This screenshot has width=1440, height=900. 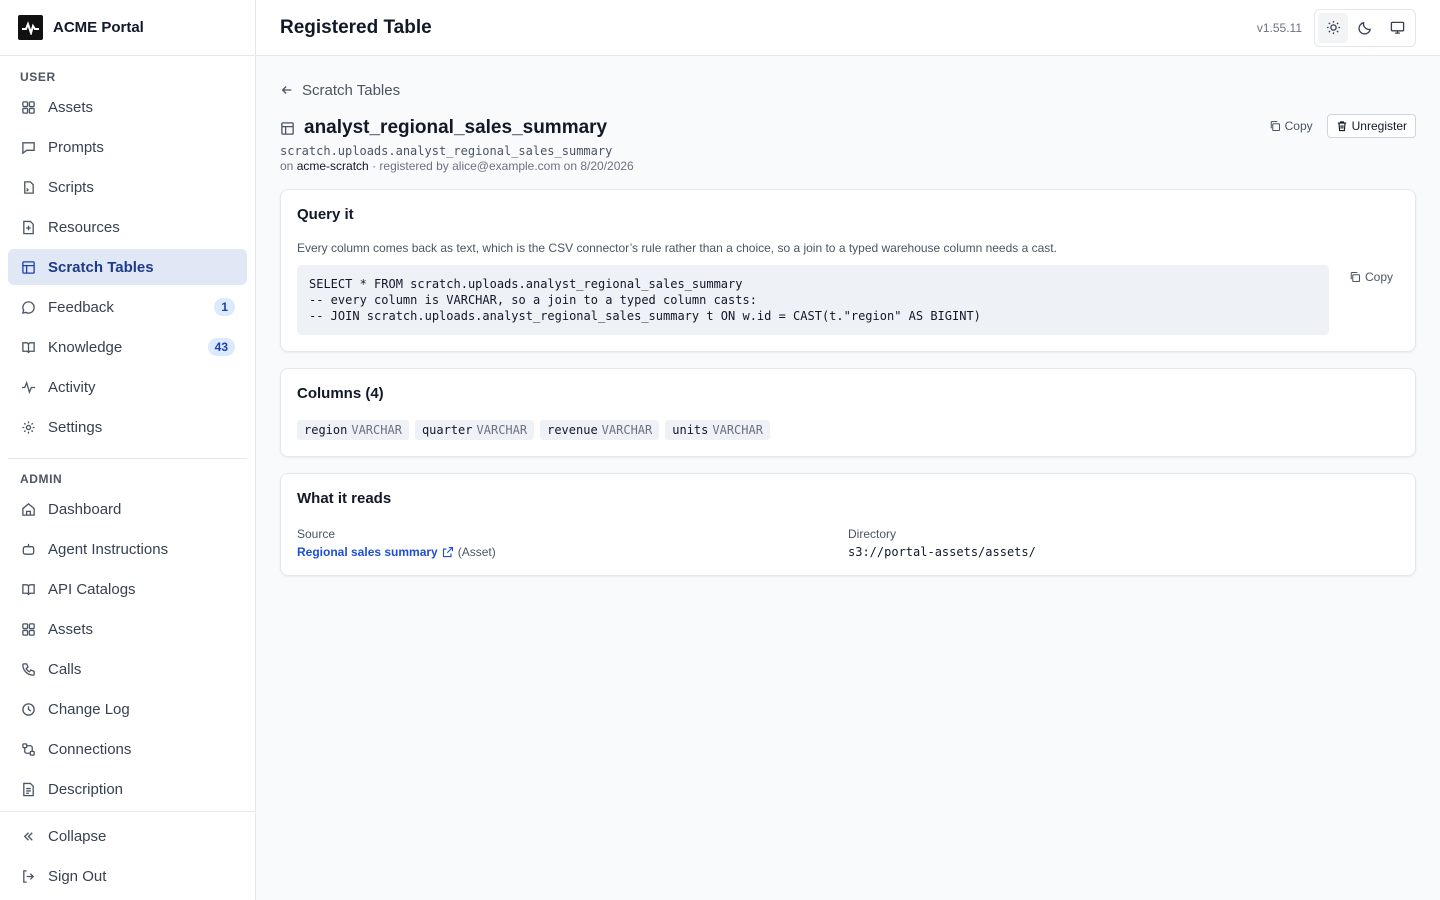 I want to click on grid-icon, so click(x=28, y=107).